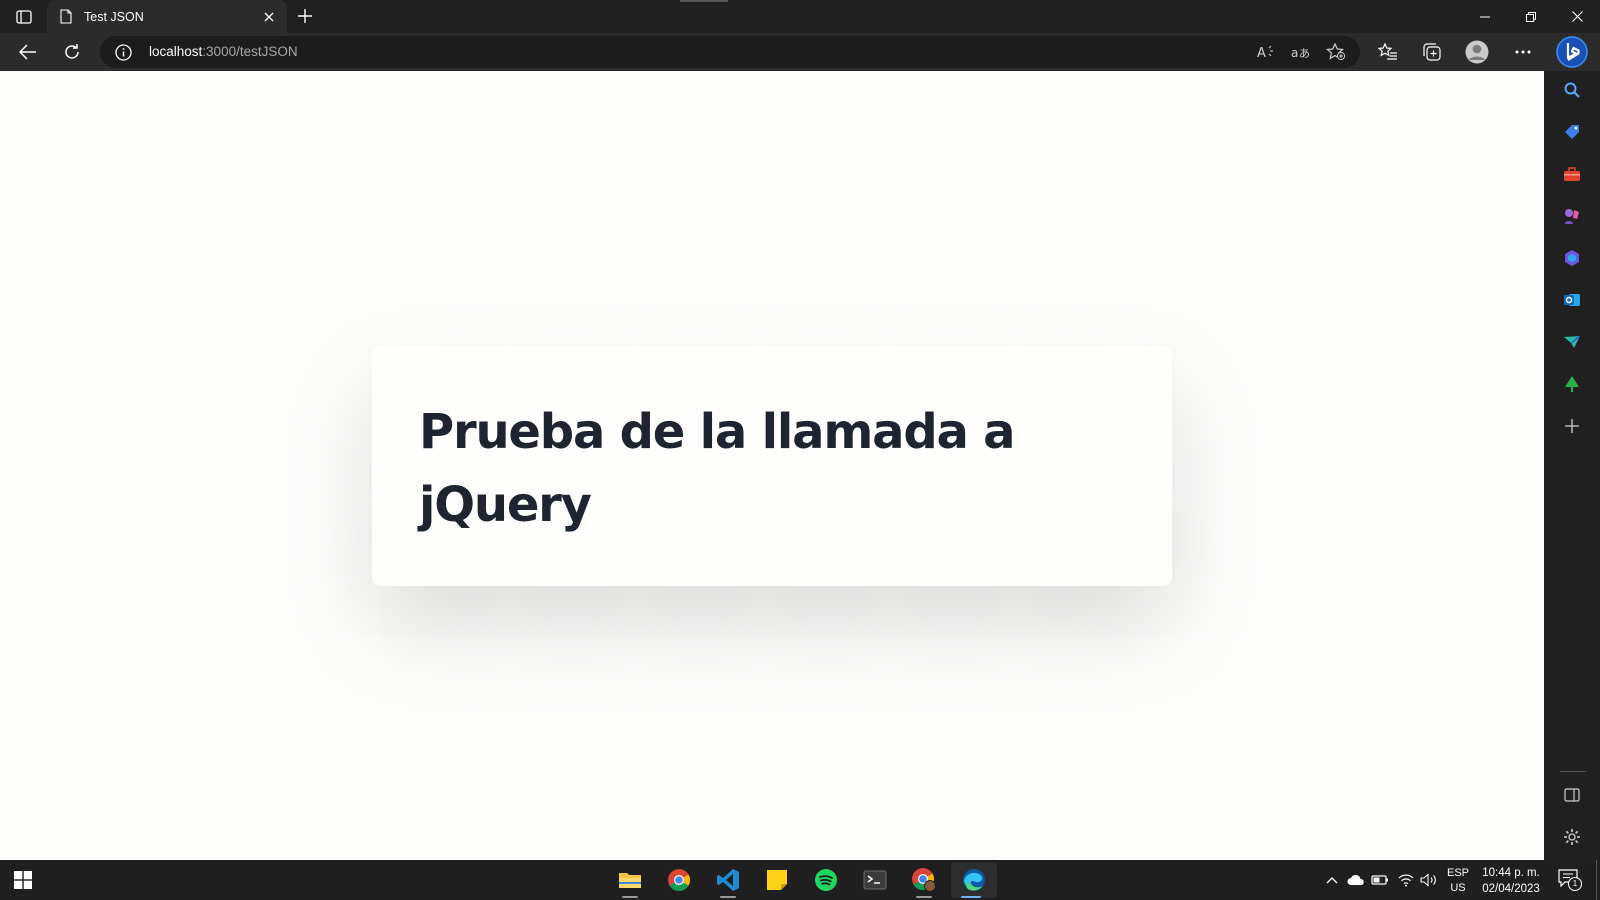 This screenshot has width=1600, height=900. I want to click on windows-start-icon, so click(23, 880).